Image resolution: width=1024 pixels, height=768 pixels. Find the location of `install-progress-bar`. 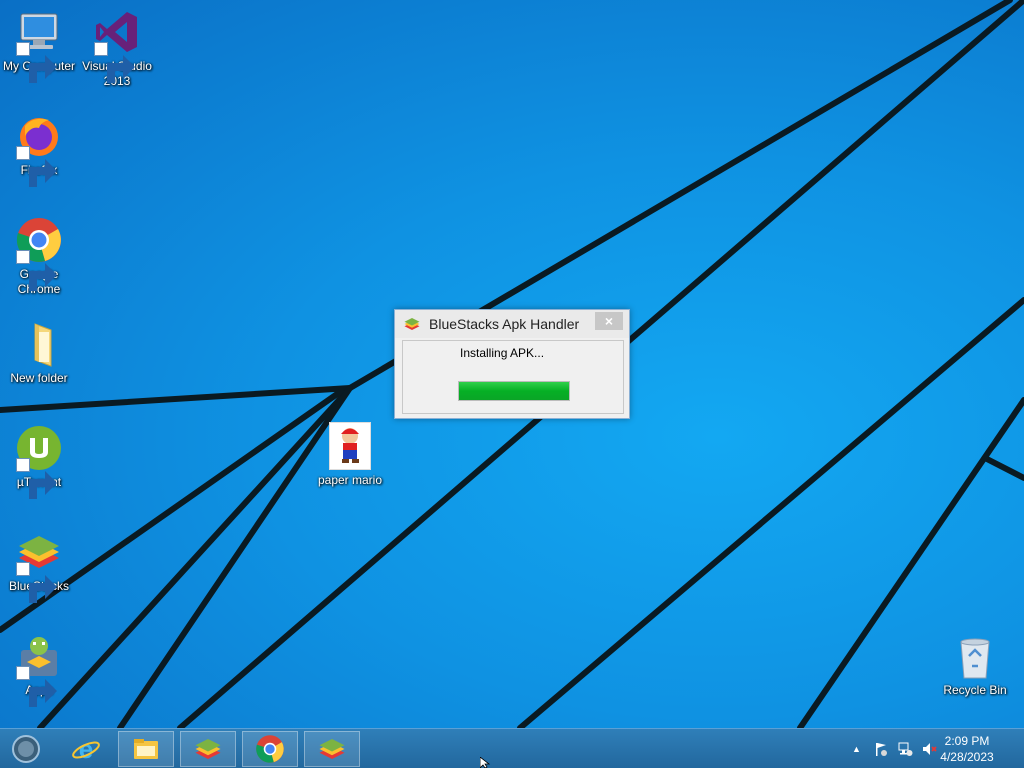

install-progress-bar is located at coordinates (514, 391).